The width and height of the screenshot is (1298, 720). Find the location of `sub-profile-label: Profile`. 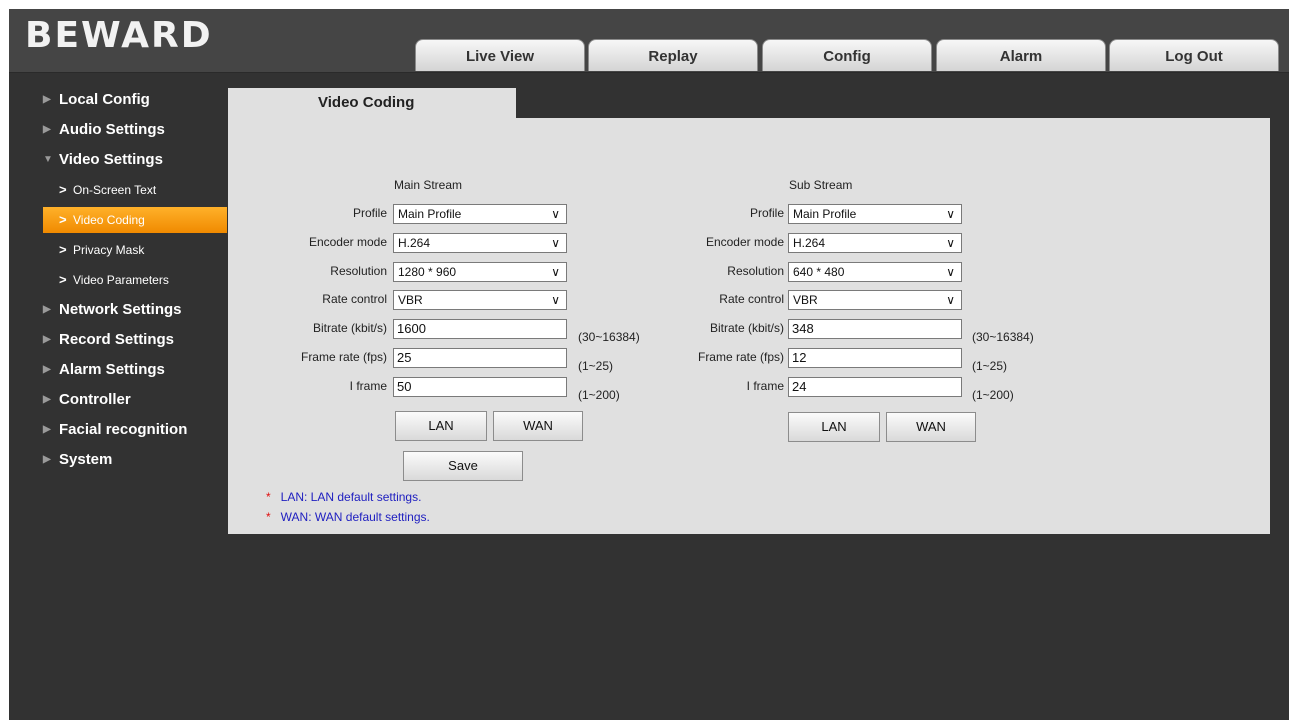

sub-profile-label: Profile is located at coordinates (766, 213).